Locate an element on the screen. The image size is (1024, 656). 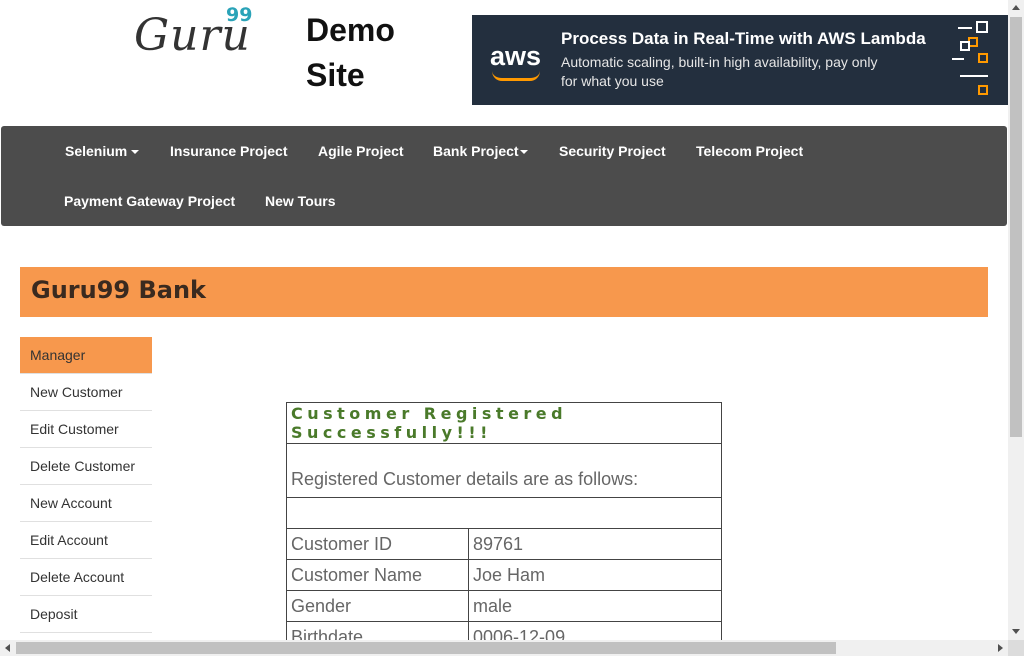
table-row: Customer Name Joe Ham is located at coordinates (504, 575).